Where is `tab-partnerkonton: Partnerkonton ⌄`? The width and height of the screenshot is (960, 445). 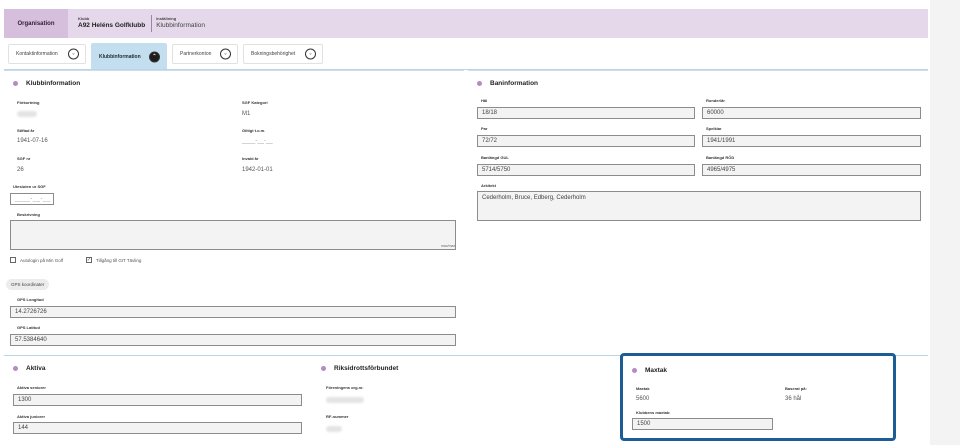 tab-partnerkonton: Partnerkonton ⌄ is located at coordinates (205, 54).